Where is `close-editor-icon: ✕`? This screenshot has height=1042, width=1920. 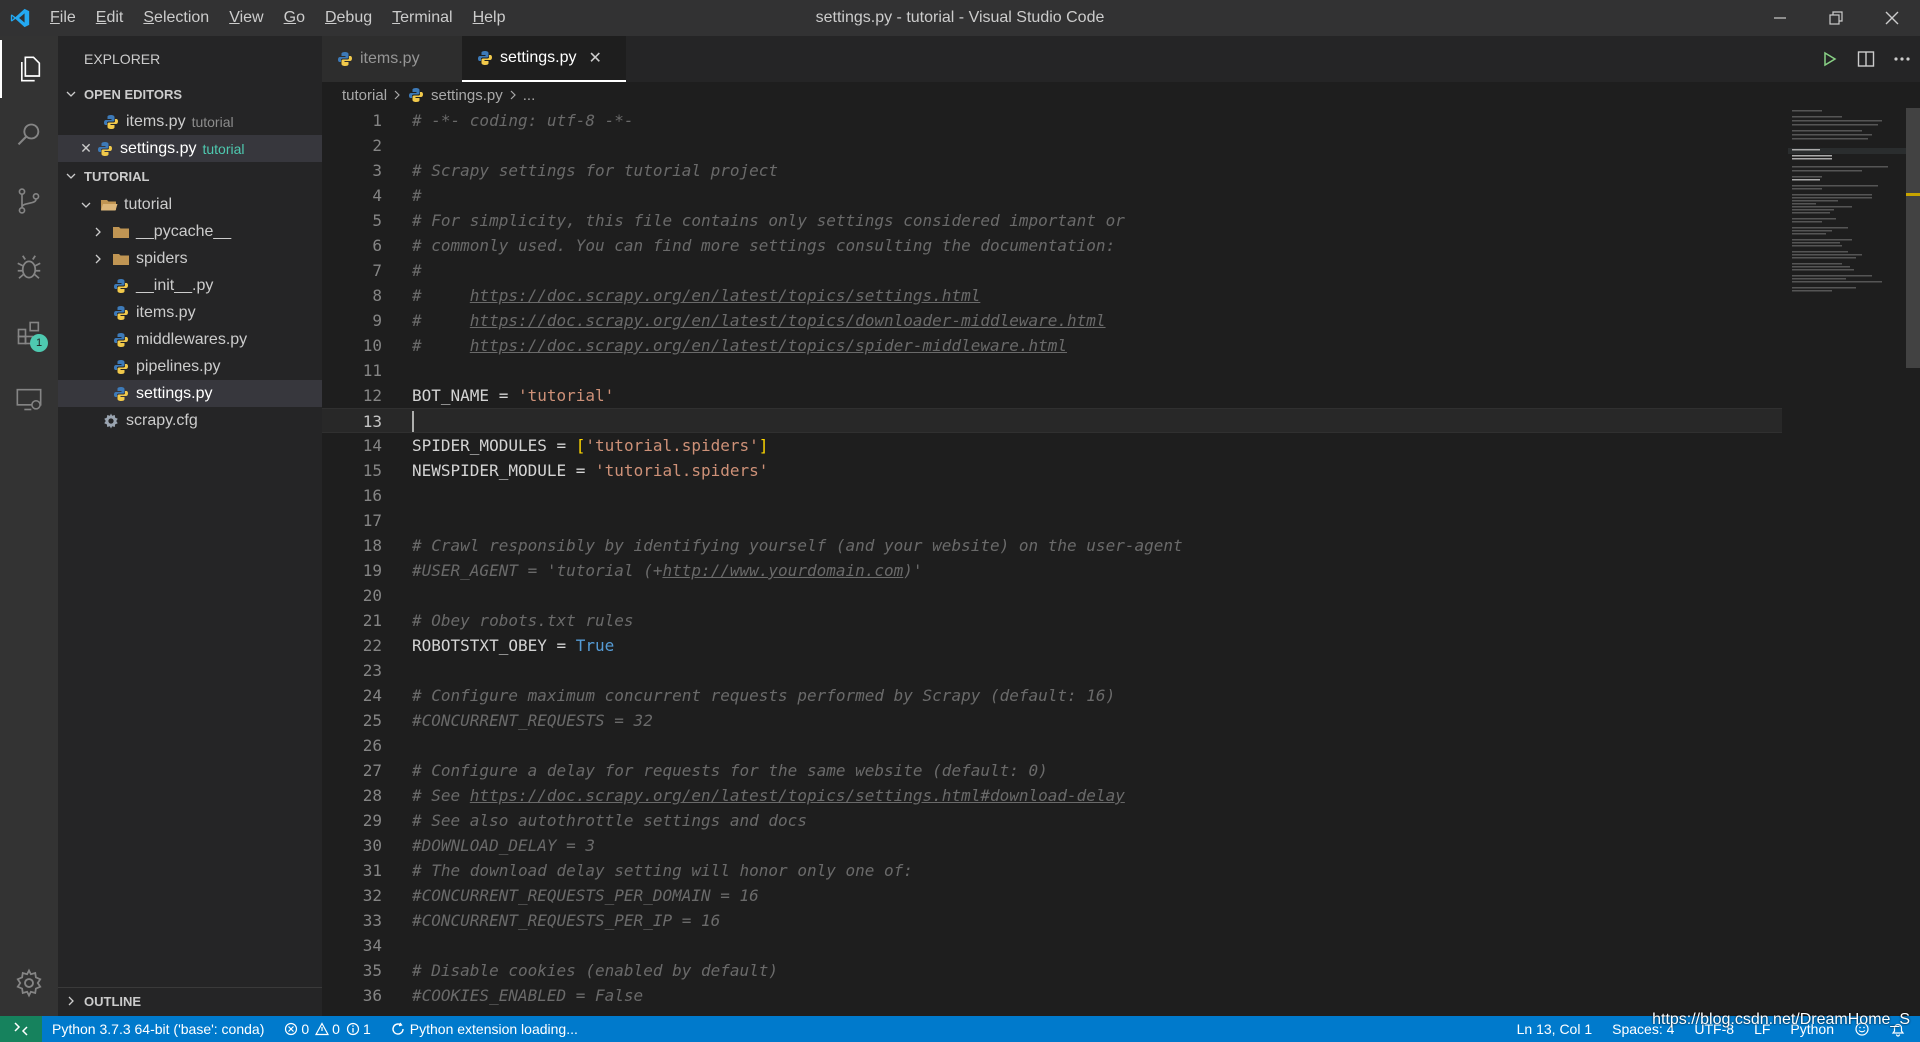 close-editor-icon: ✕ is located at coordinates (86, 148).